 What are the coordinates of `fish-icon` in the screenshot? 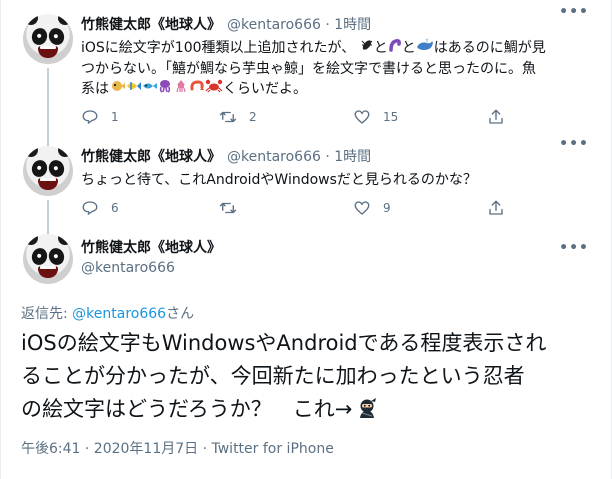 It's located at (149, 89).